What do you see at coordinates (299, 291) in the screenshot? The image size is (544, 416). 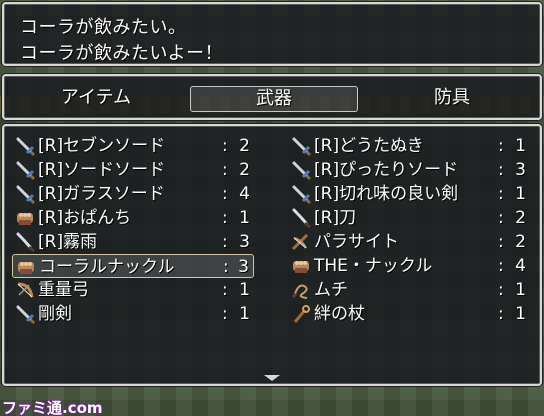 I see `whip-icon` at bounding box center [299, 291].